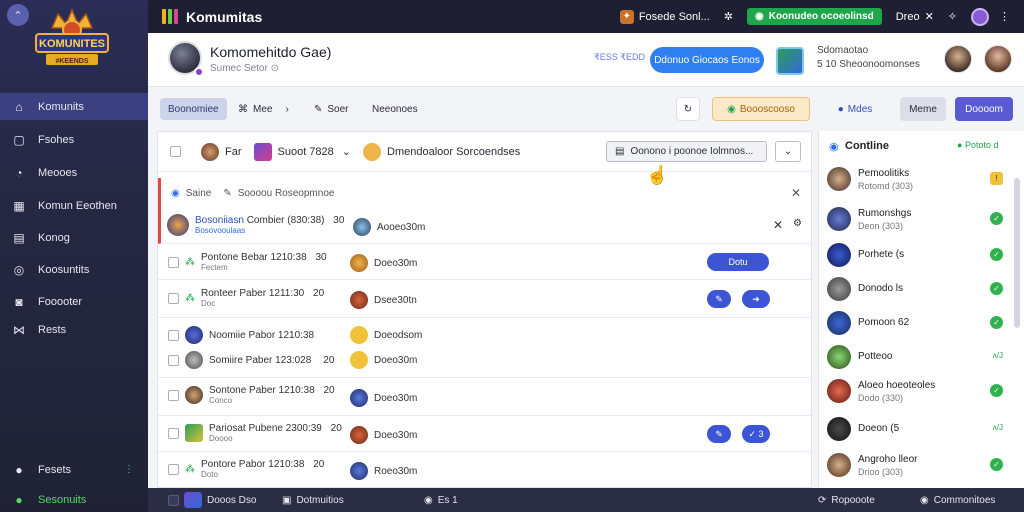 This screenshot has width=1024, height=512. I want to click on members-scrollbar, so click(1017, 253).